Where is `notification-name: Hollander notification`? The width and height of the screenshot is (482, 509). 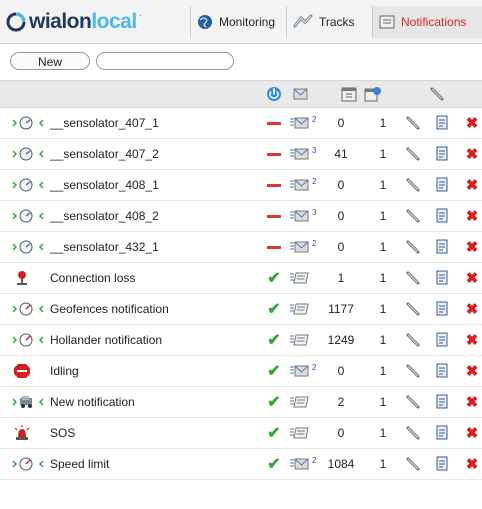 notification-name: Hollander notification is located at coordinates (135, 340).